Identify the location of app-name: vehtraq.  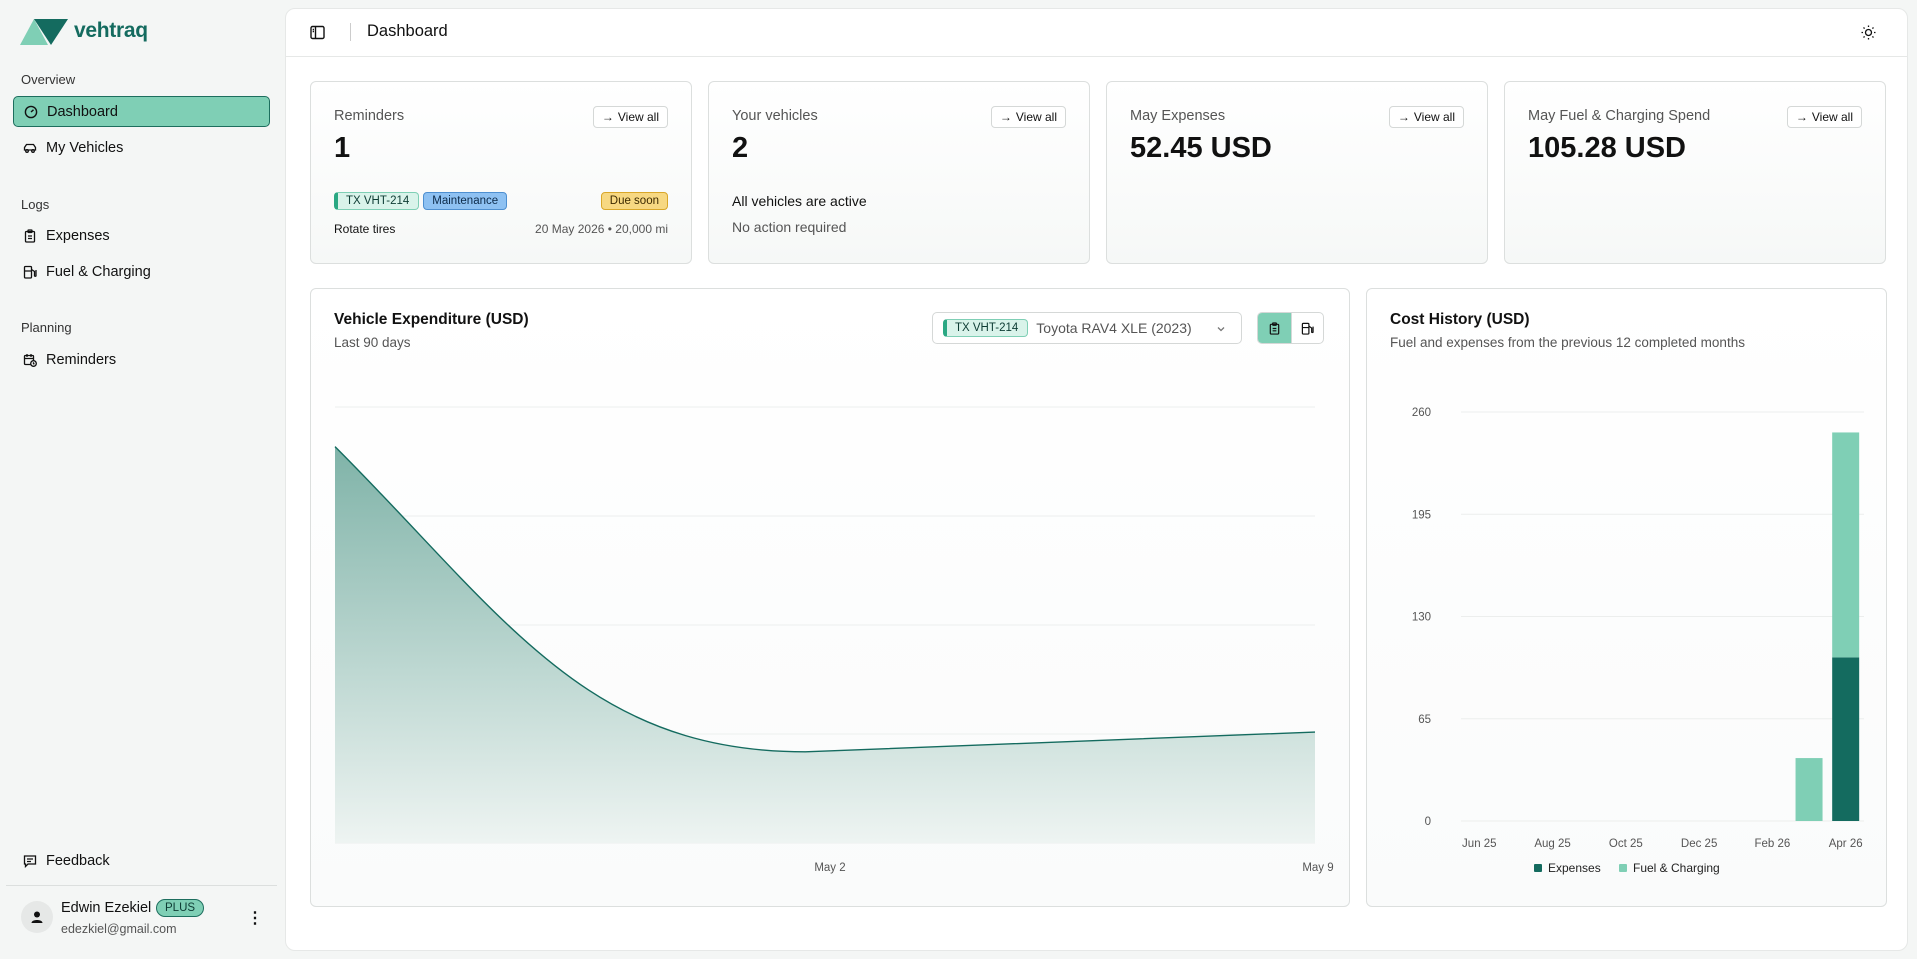
(111, 30).